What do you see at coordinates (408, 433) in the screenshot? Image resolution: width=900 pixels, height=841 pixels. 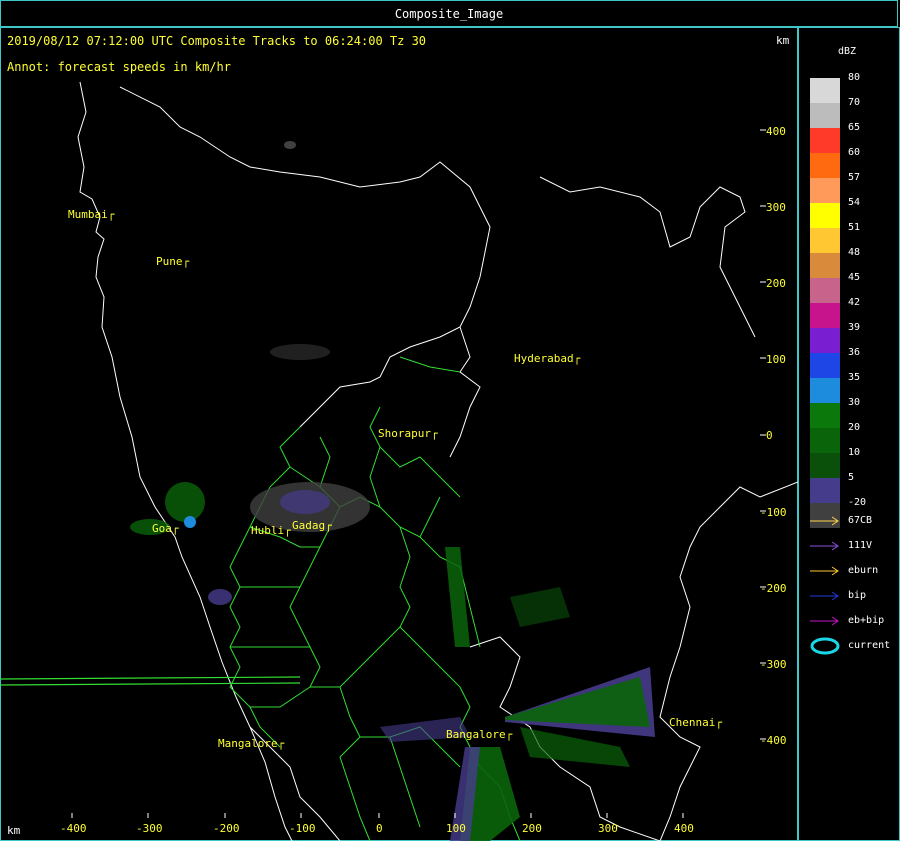 I see `city-label-shorapur: Shorapur┌` at bounding box center [408, 433].